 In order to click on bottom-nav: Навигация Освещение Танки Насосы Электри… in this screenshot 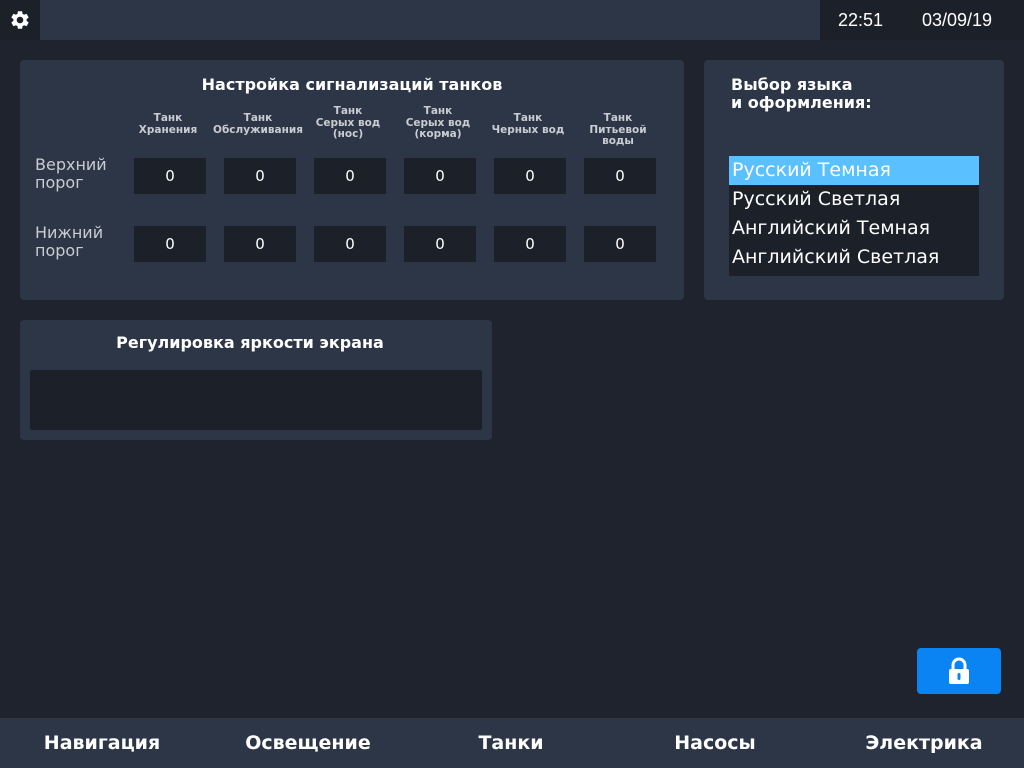, I will do `click(512, 743)`.